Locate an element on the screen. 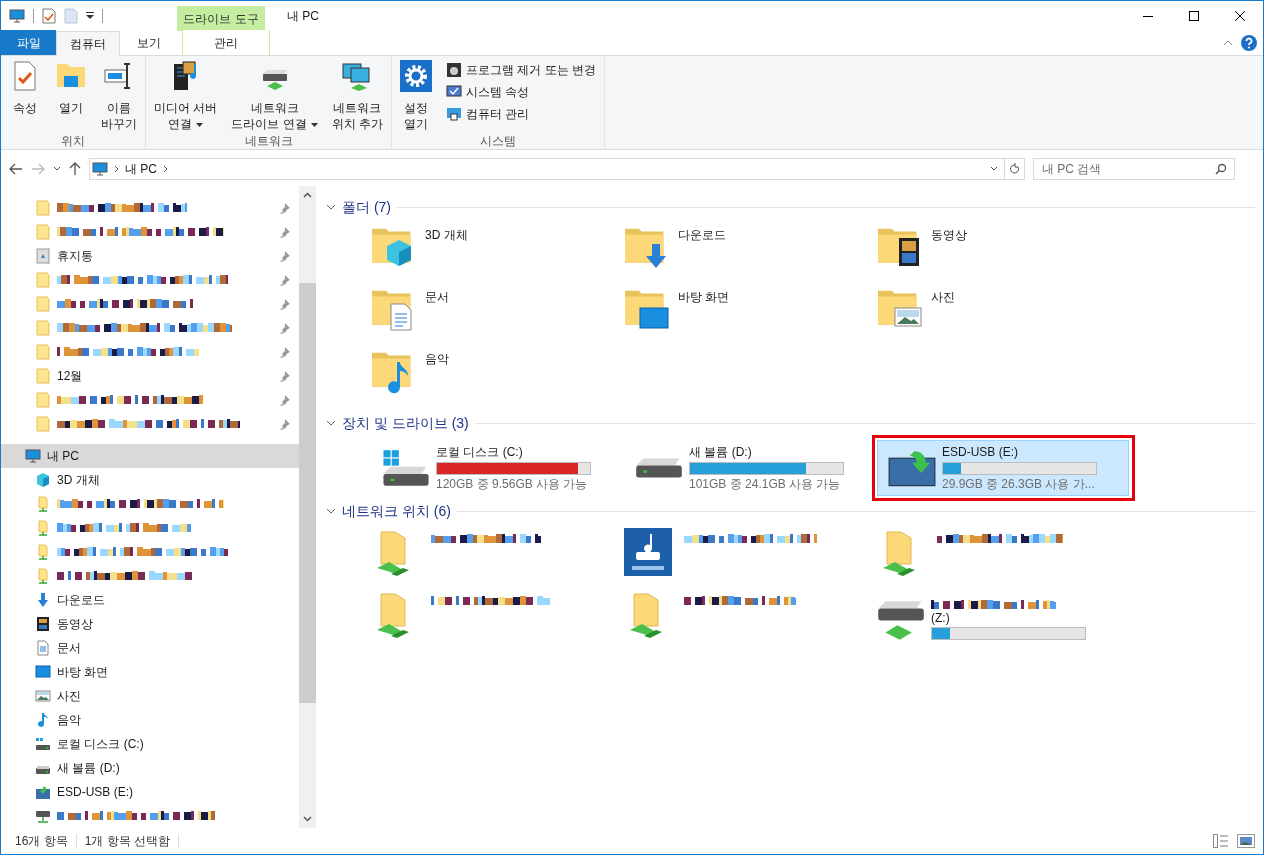 Image resolution: width=1264 pixels, height=855 pixels. collapse-ribbon-icon is located at coordinates (1228, 43).